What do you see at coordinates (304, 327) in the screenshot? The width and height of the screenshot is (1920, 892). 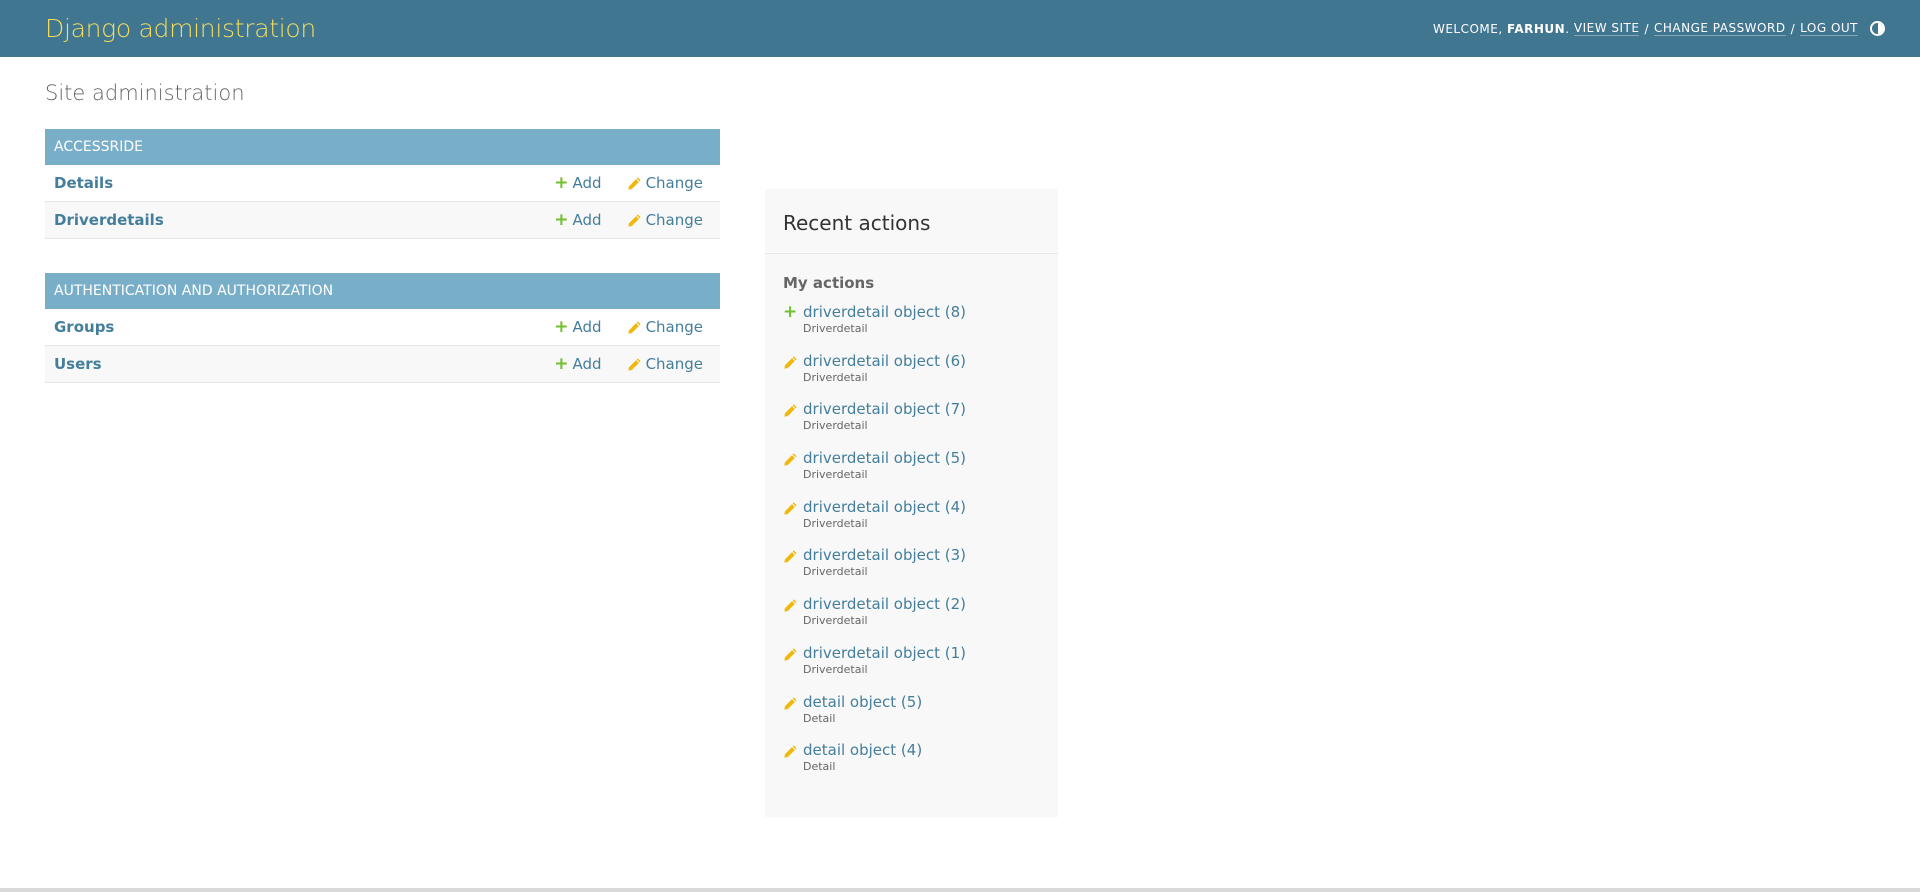 I see `model-name-link: Groups` at bounding box center [304, 327].